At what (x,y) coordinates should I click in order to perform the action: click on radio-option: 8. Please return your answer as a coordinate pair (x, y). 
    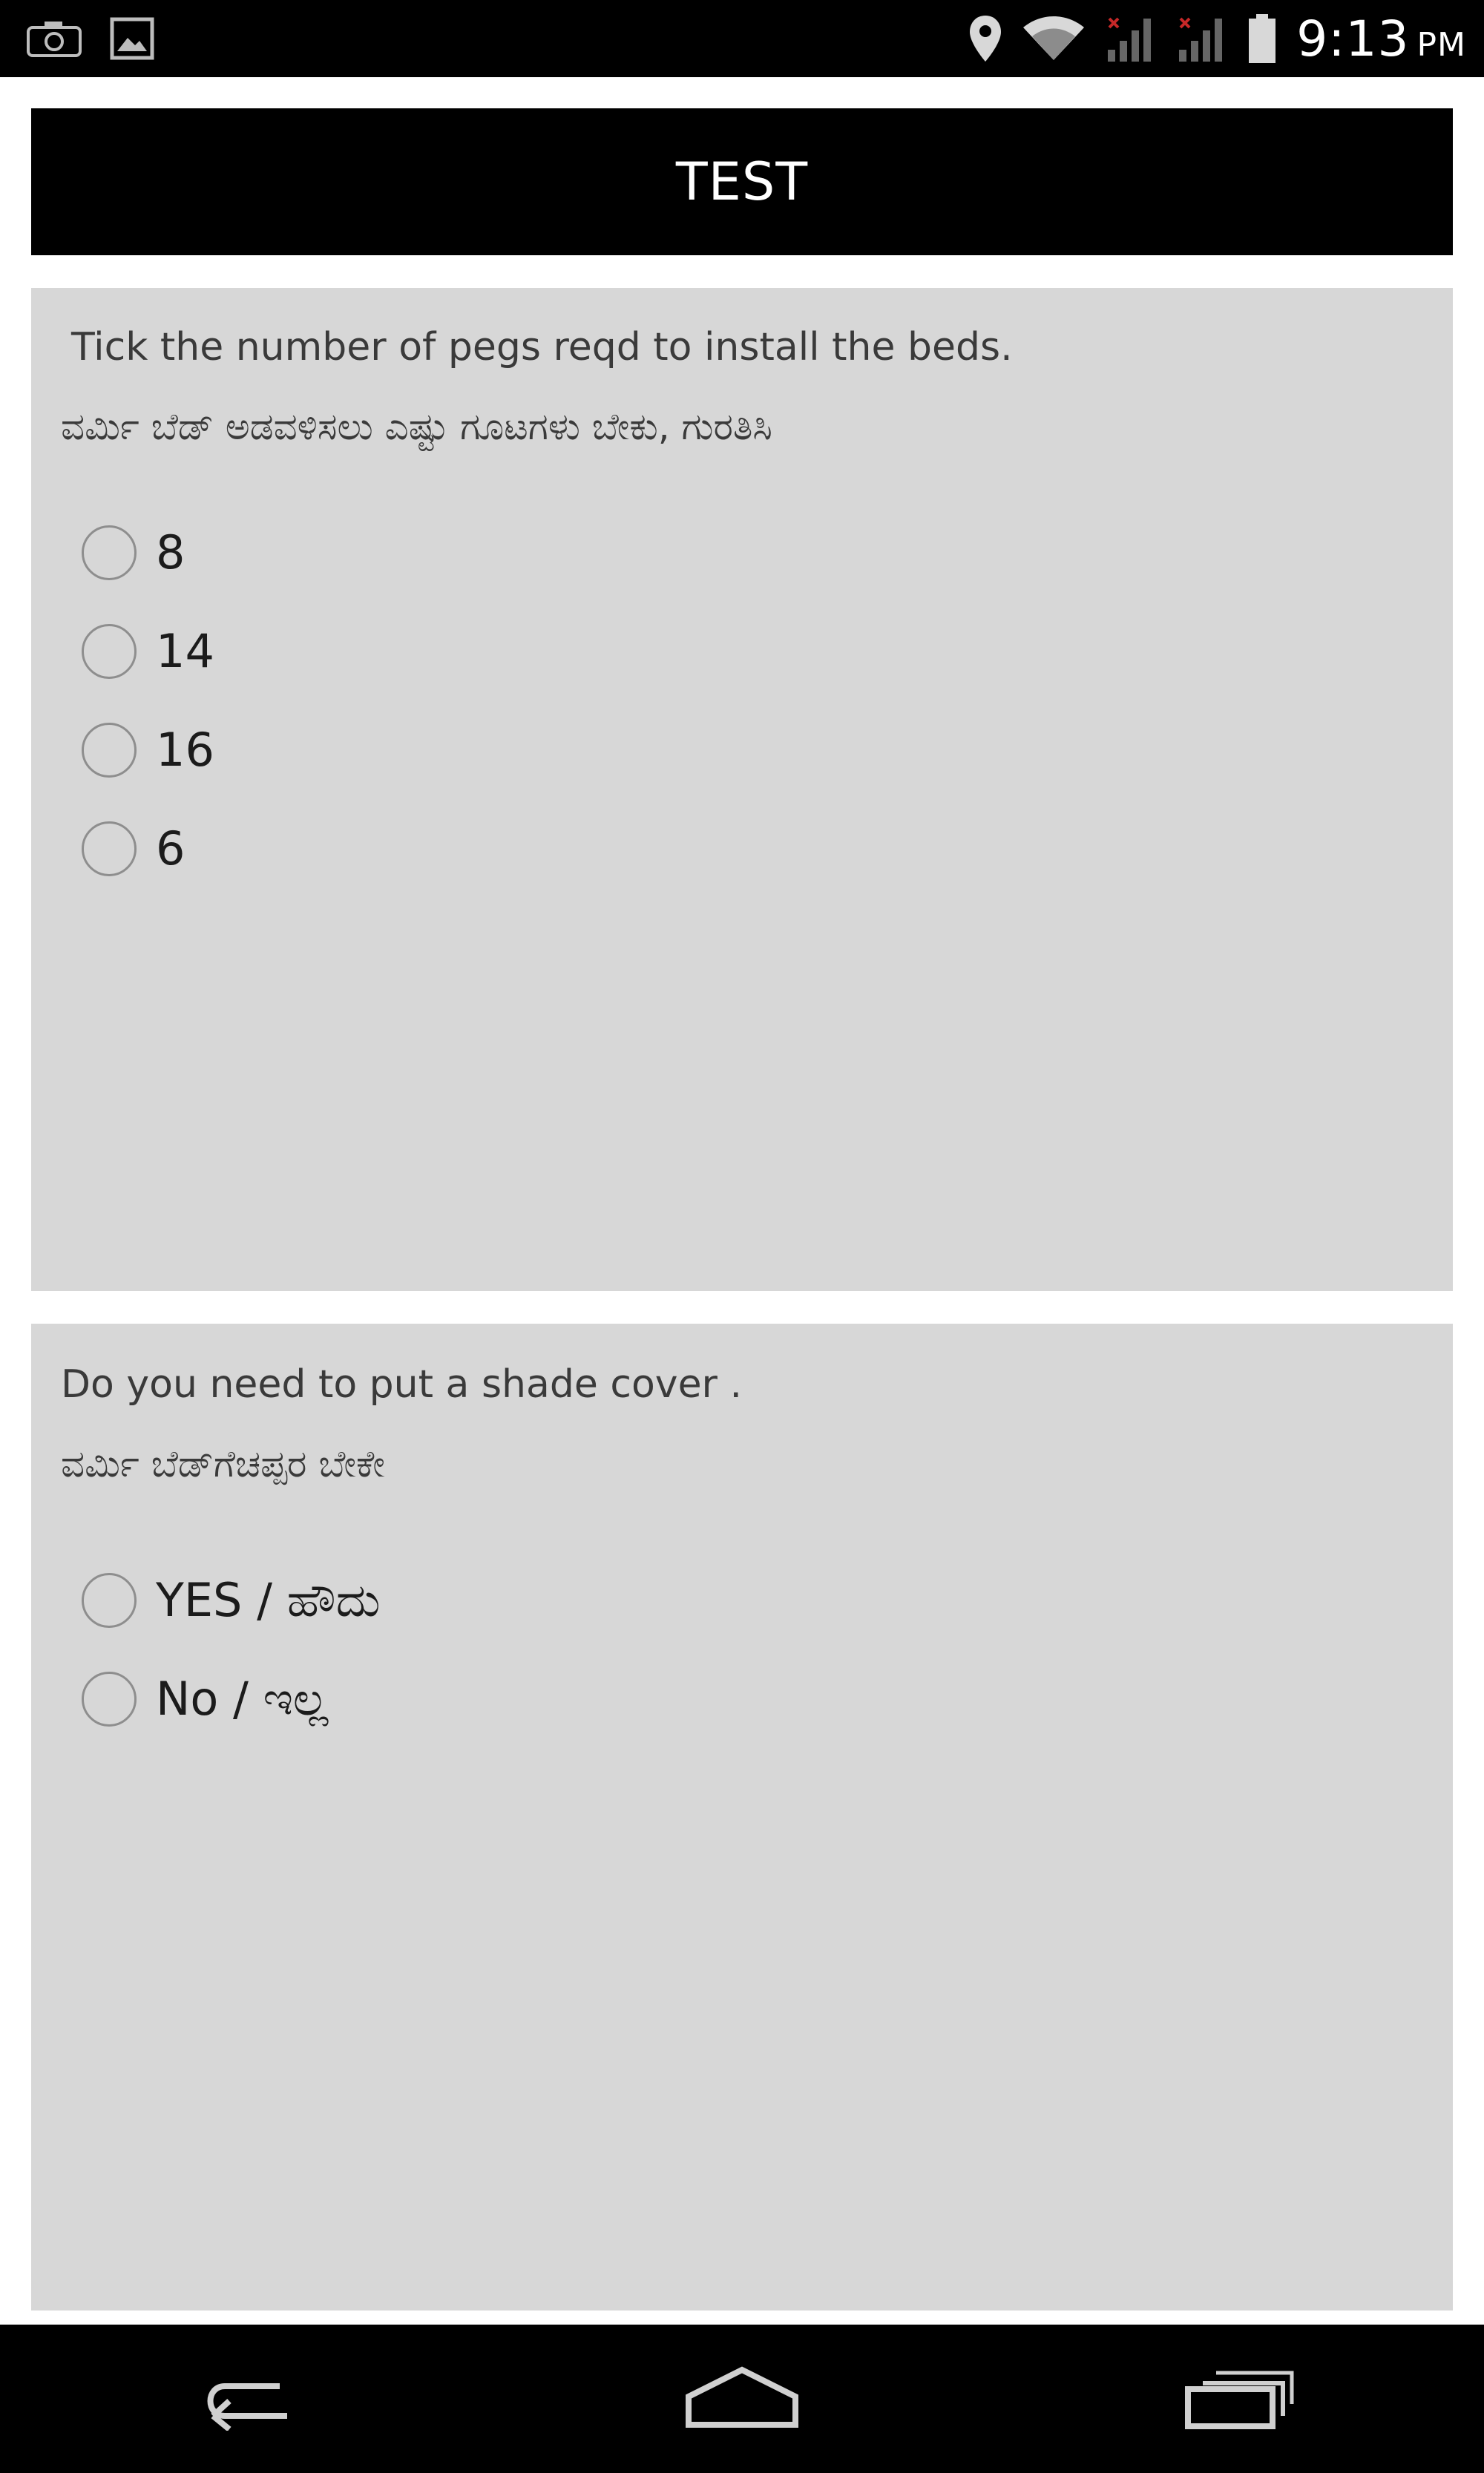
    Looking at the image, I should click on (148, 553).